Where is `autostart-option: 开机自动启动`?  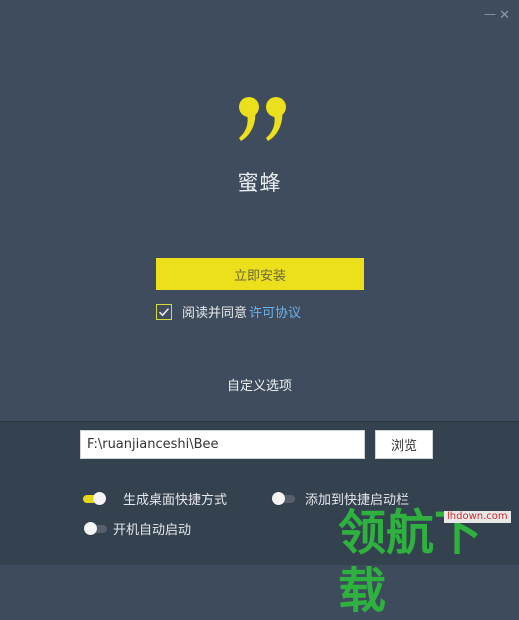 autostart-option: 开机自动启动 is located at coordinates (138, 528).